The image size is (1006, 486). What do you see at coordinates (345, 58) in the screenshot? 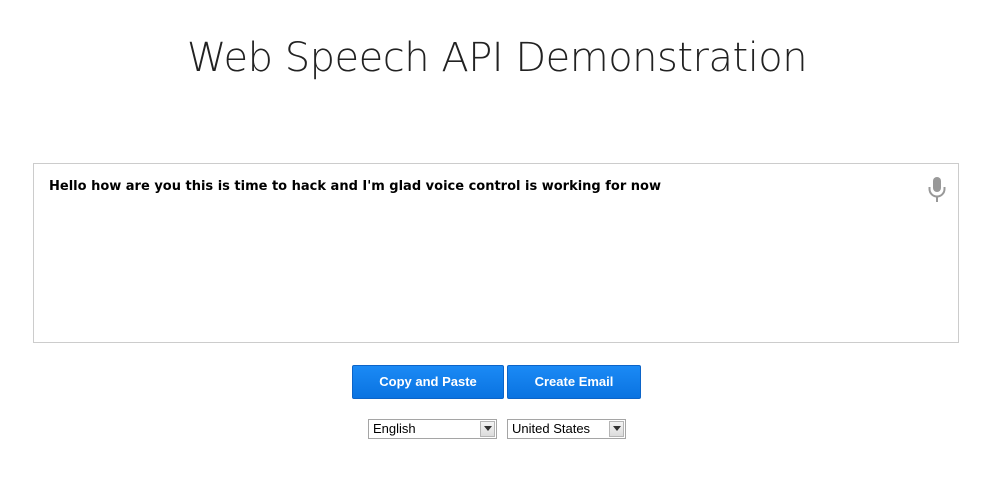
I see `page-title-part1: Web Speech API` at bounding box center [345, 58].